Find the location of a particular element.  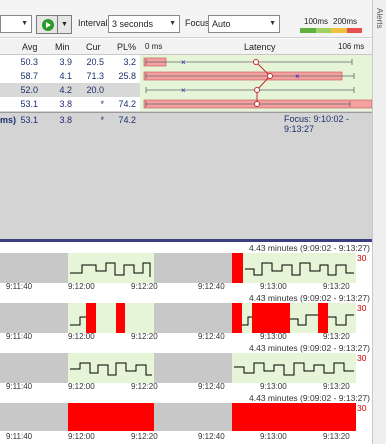

latency-legend-bar is located at coordinates (331, 30).